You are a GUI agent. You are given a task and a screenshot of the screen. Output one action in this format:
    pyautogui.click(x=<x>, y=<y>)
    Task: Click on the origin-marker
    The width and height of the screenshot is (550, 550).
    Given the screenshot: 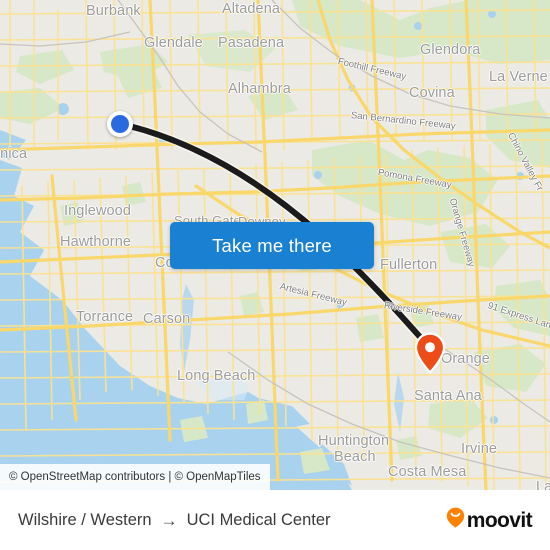 What is the action you would take?
    pyautogui.click(x=120, y=124)
    